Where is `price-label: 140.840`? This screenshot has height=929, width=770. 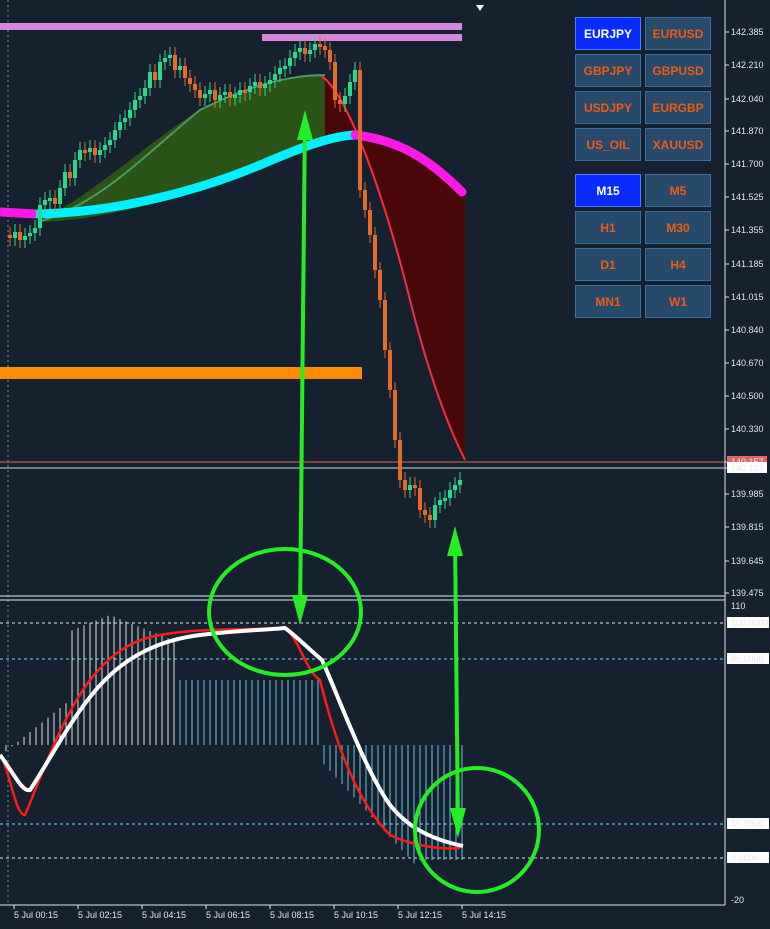
price-label: 140.840 is located at coordinates (747, 330).